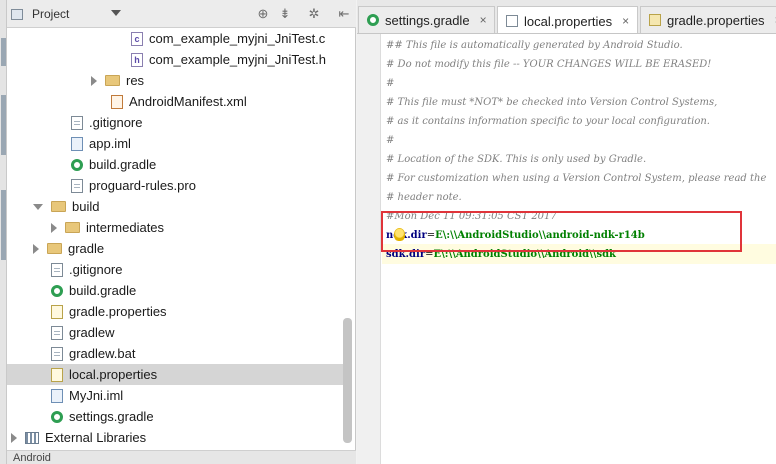 Image resolution: width=776 pixels, height=464 pixels. What do you see at coordinates (175, 227) in the screenshot?
I see `tree-item: intermediates` at bounding box center [175, 227].